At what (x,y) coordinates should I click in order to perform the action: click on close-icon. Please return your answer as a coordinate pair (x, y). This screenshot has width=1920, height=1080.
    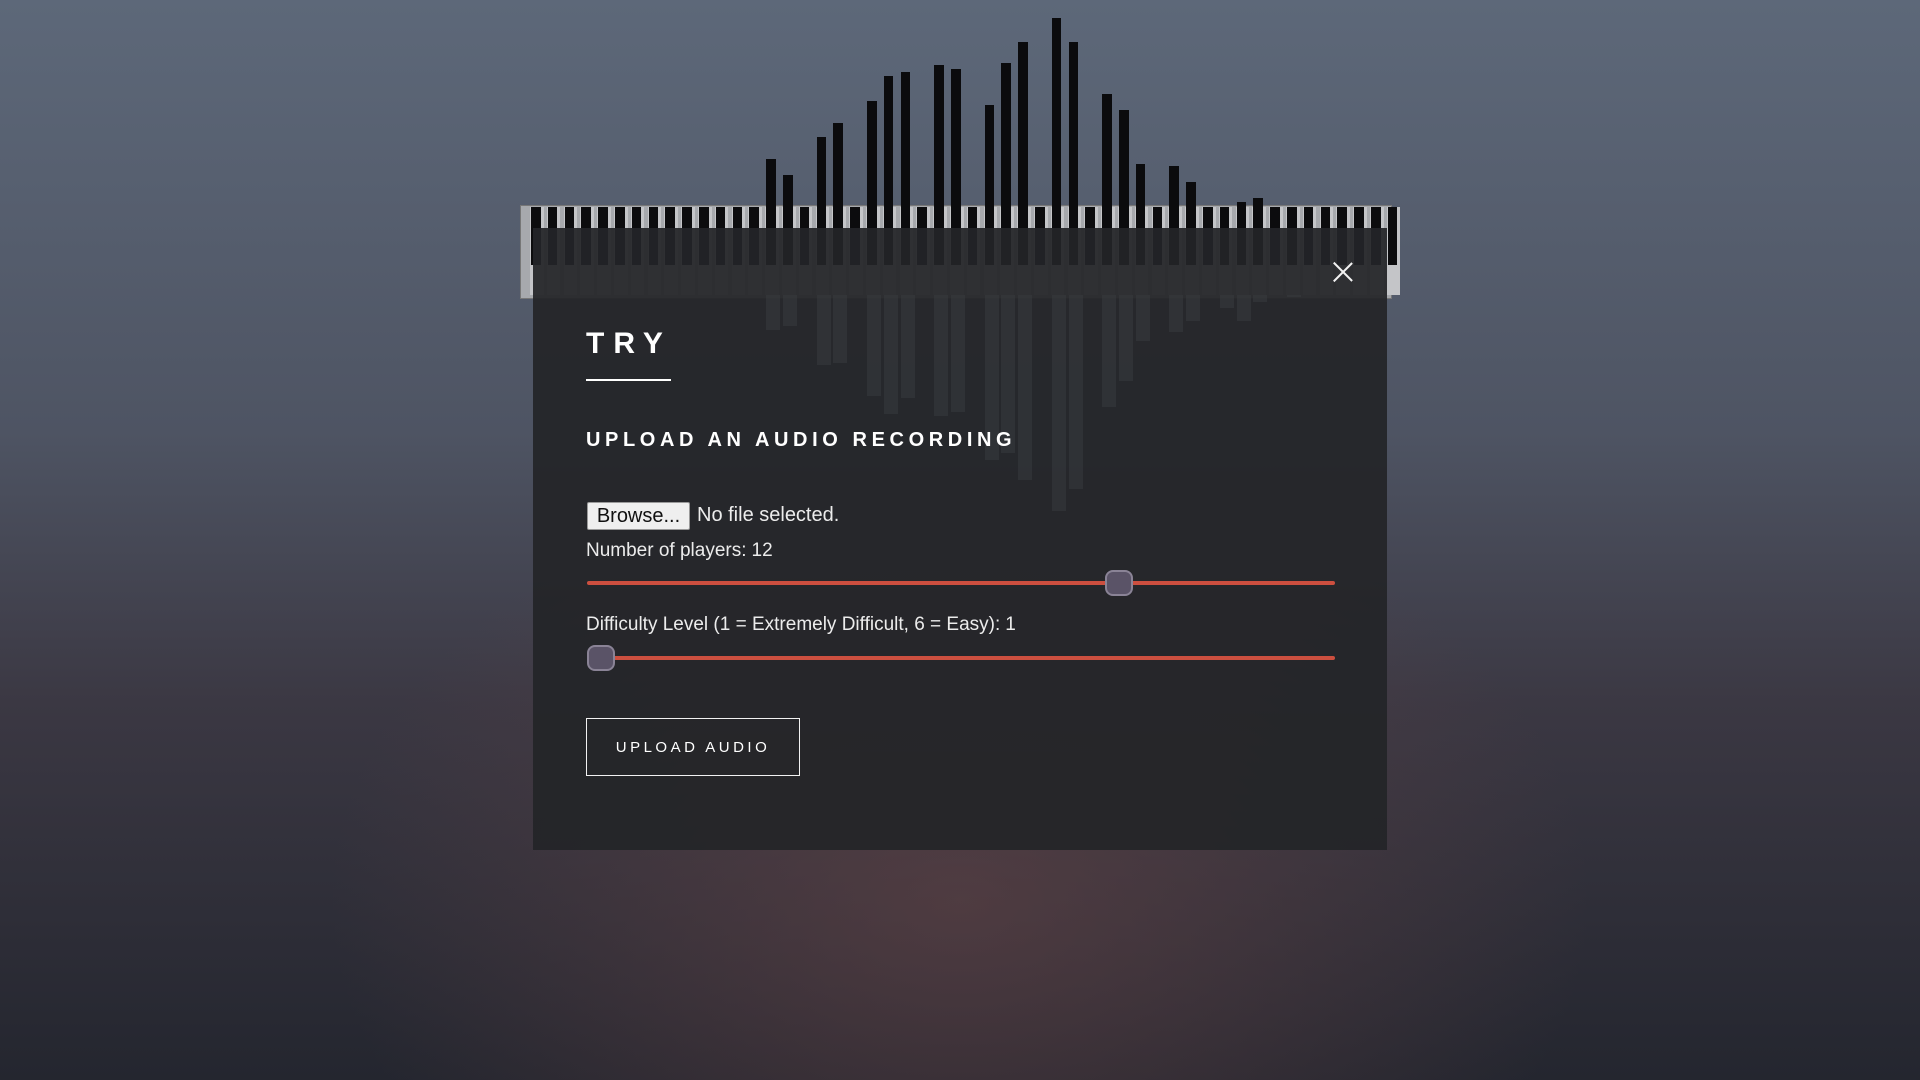
    Looking at the image, I should click on (1343, 272).